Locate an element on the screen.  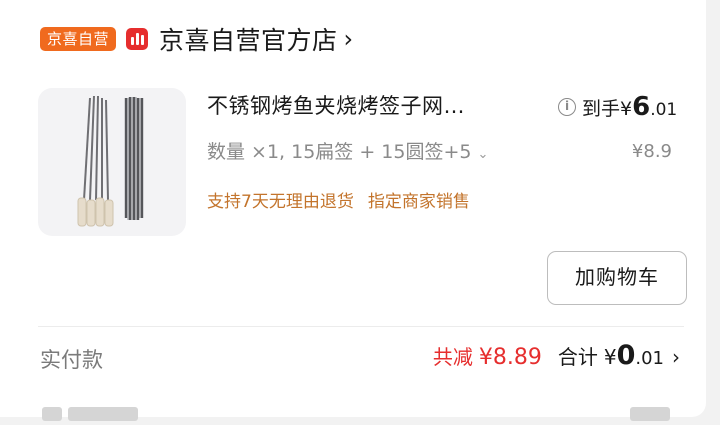
payment-label: 实付款 is located at coordinates (71, 360).